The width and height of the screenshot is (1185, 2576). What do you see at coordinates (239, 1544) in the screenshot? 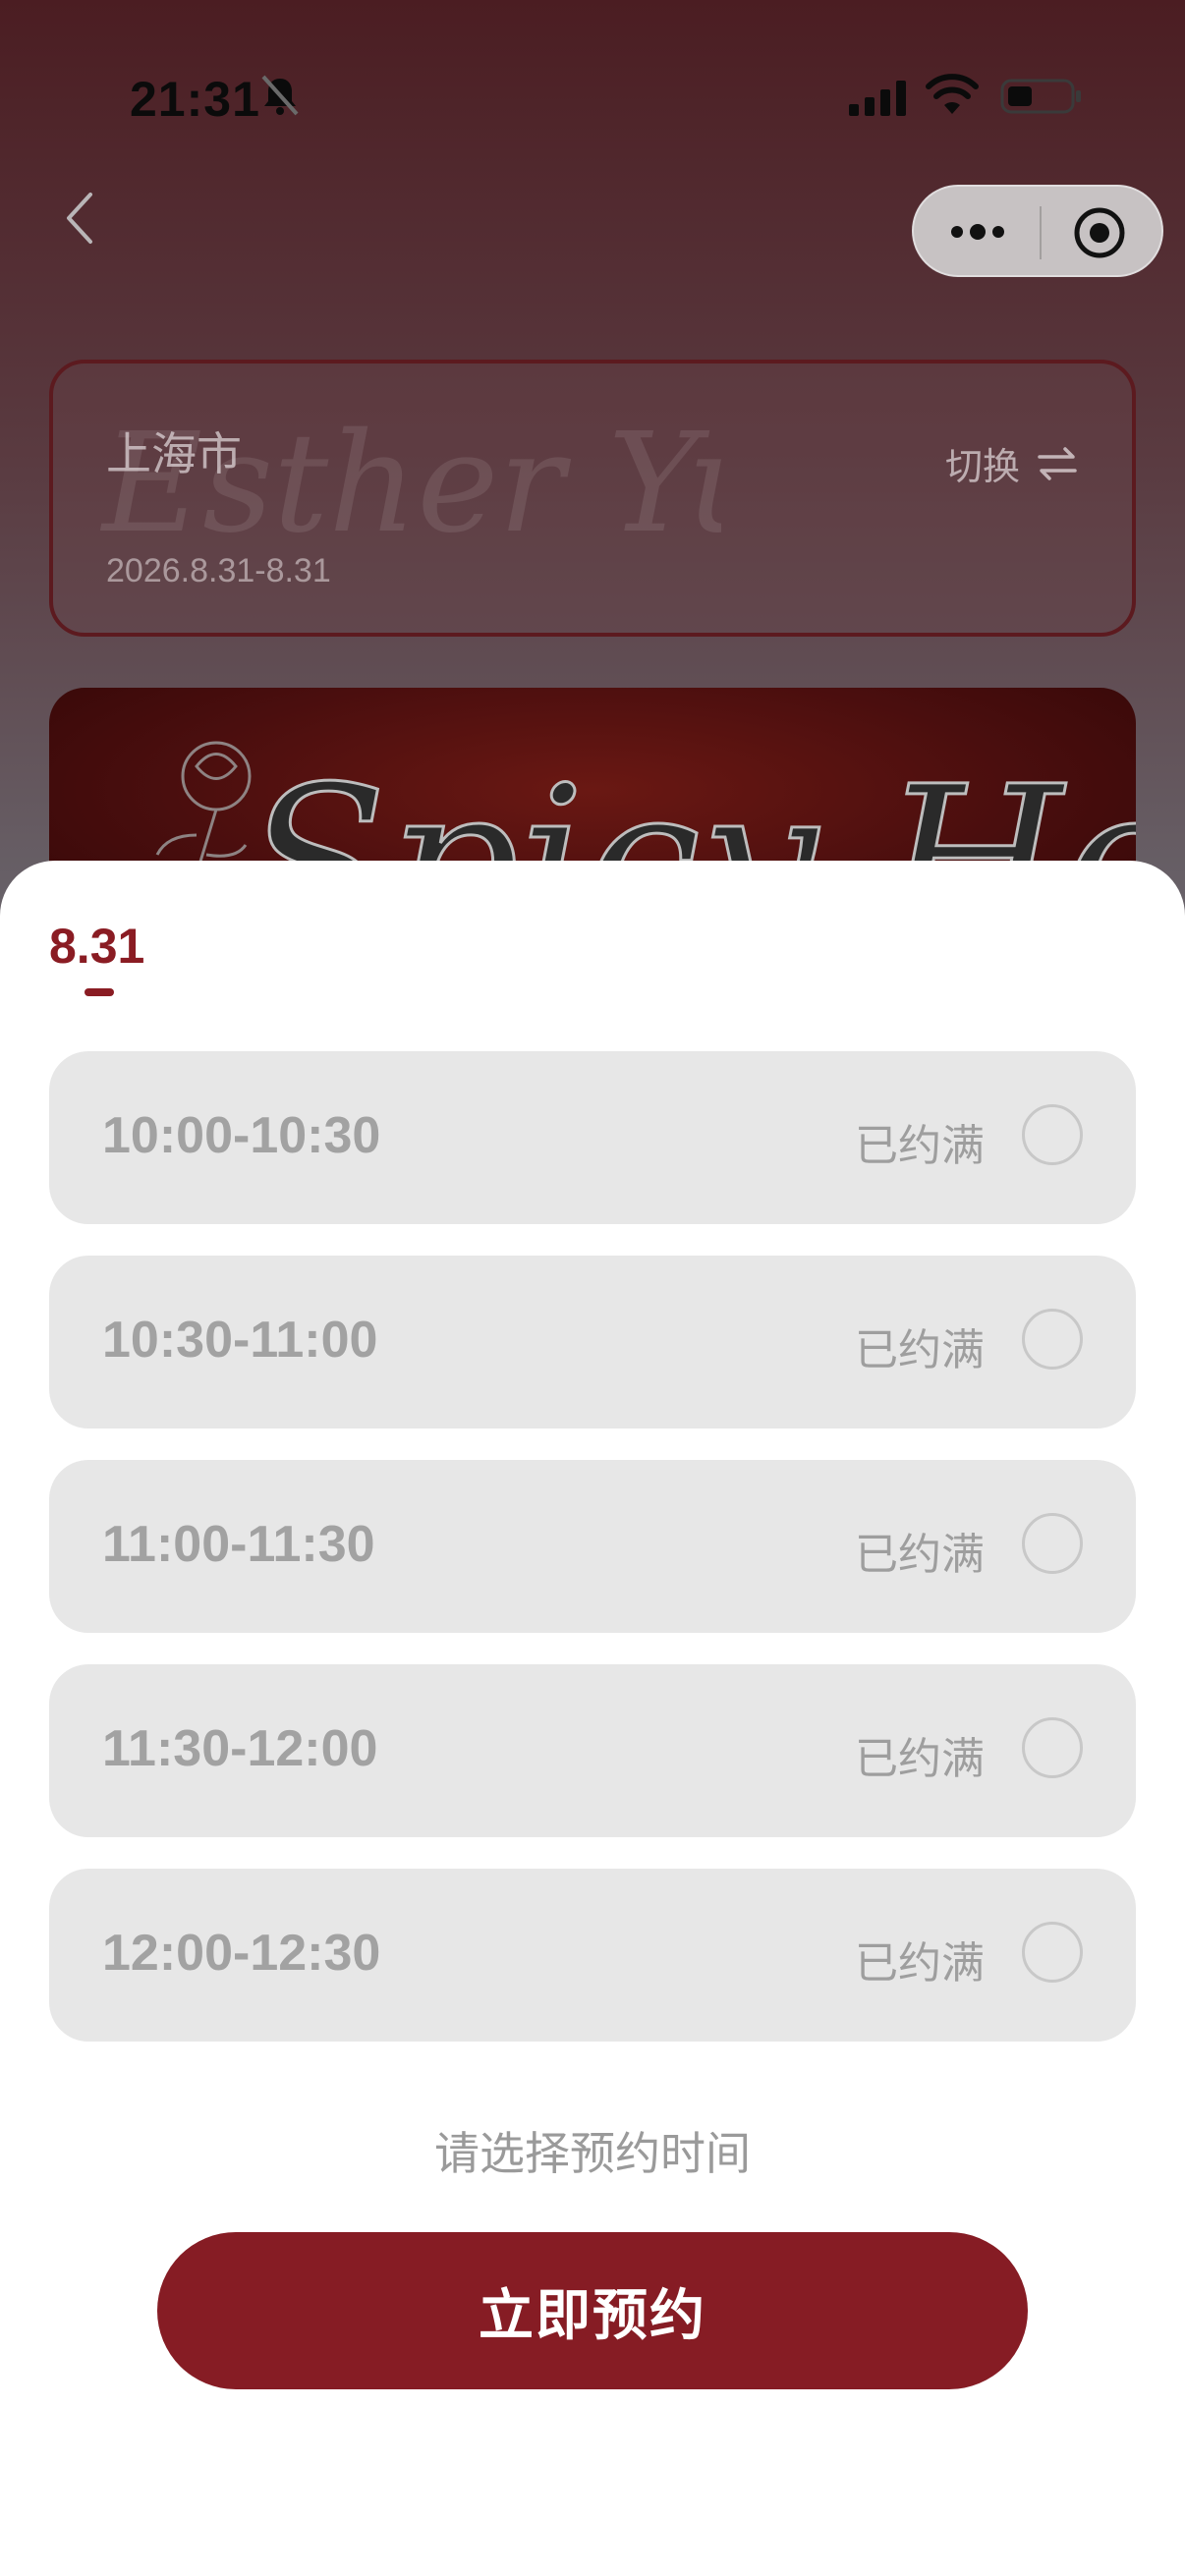
I see `slot-time: 11:00-11:30` at bounding box center [239, 1544].